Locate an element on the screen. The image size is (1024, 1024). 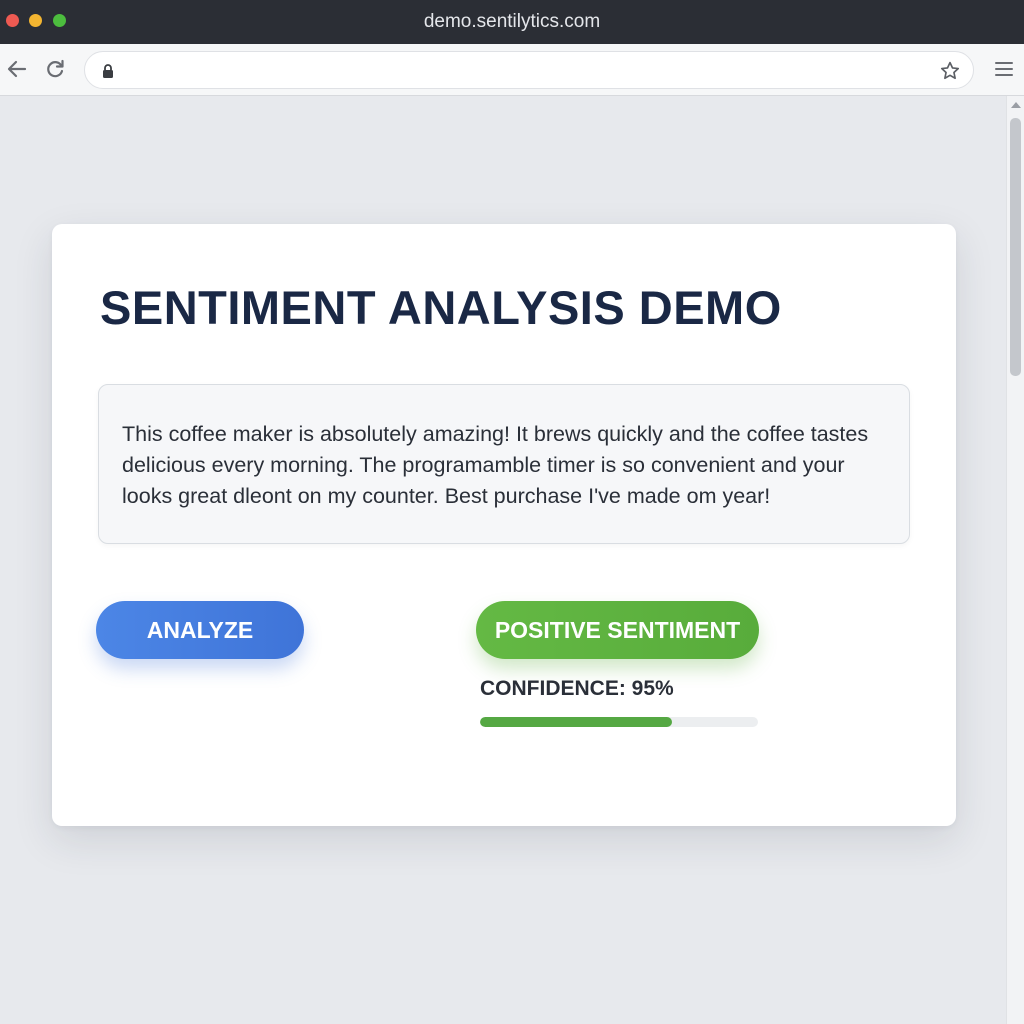
analyze-button: ANALYZE is located at coordinates (200, 630).